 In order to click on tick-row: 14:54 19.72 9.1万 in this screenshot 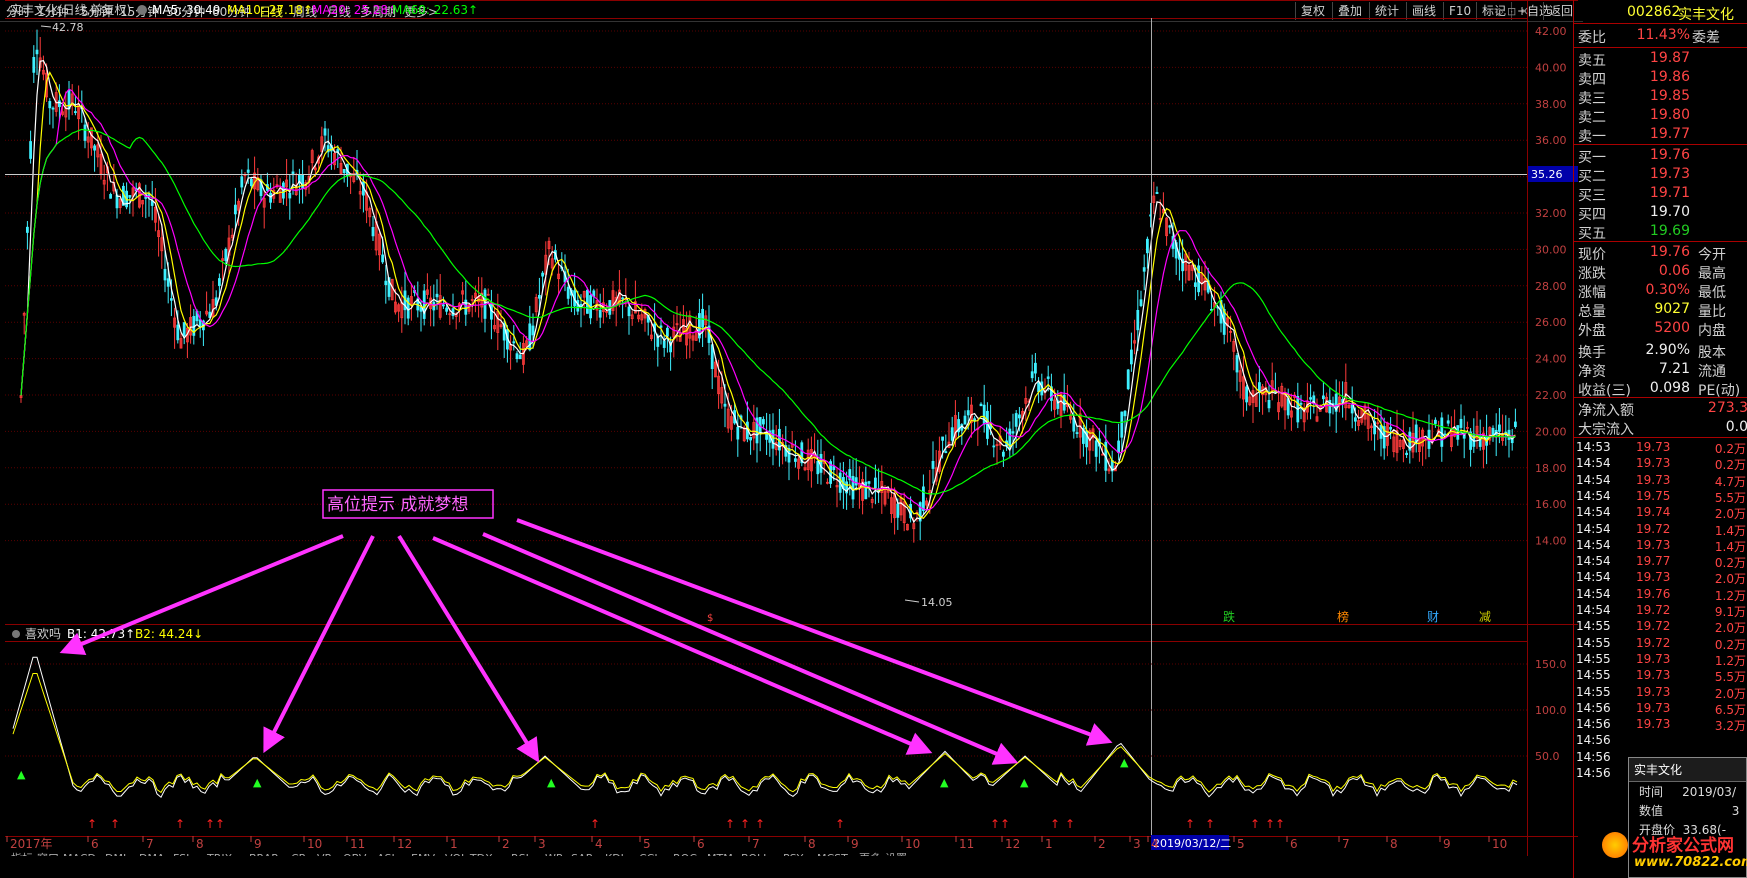, I will do `click(1661, 612)`.